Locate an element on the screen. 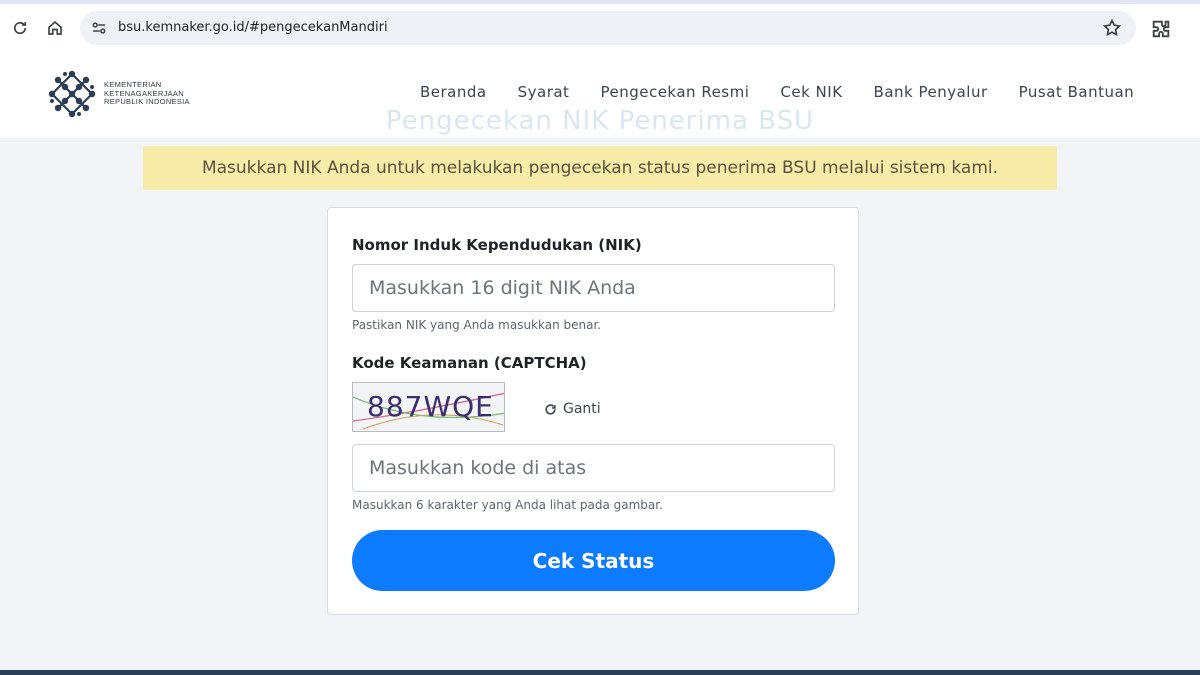 Image resolution: width=1200 pixels, height=675 pixels. bookmark-star-icon is located at coordinates (1112, 28).